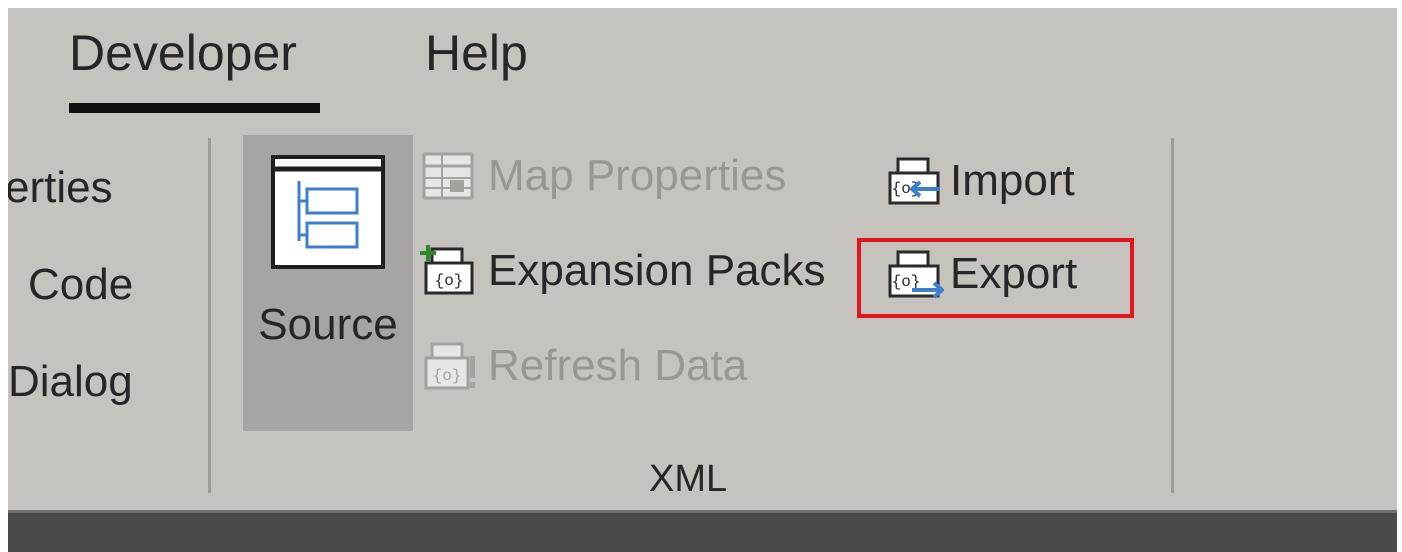  I want to click on tab-developer: Developer, so click(183, 53).